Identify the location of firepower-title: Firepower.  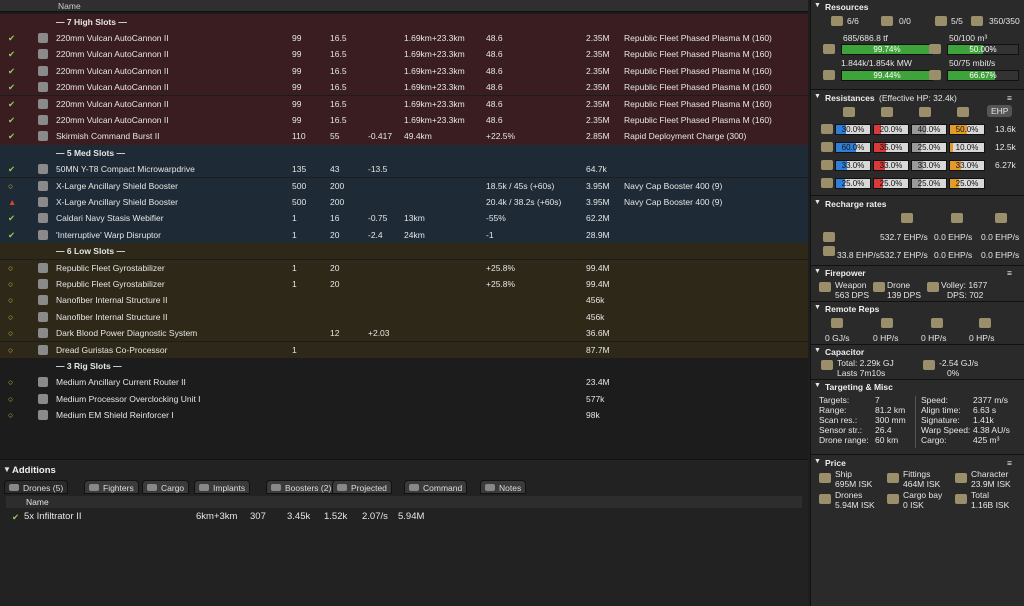
(845, 273).